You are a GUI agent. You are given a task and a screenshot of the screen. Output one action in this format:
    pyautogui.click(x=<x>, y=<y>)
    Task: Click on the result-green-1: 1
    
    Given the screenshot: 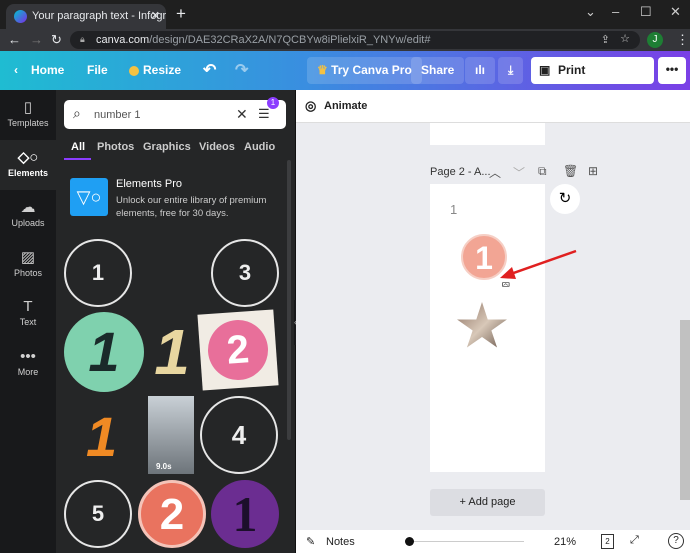 What is the action you would take?
    pyautogui.click(x=104, y=352)
    